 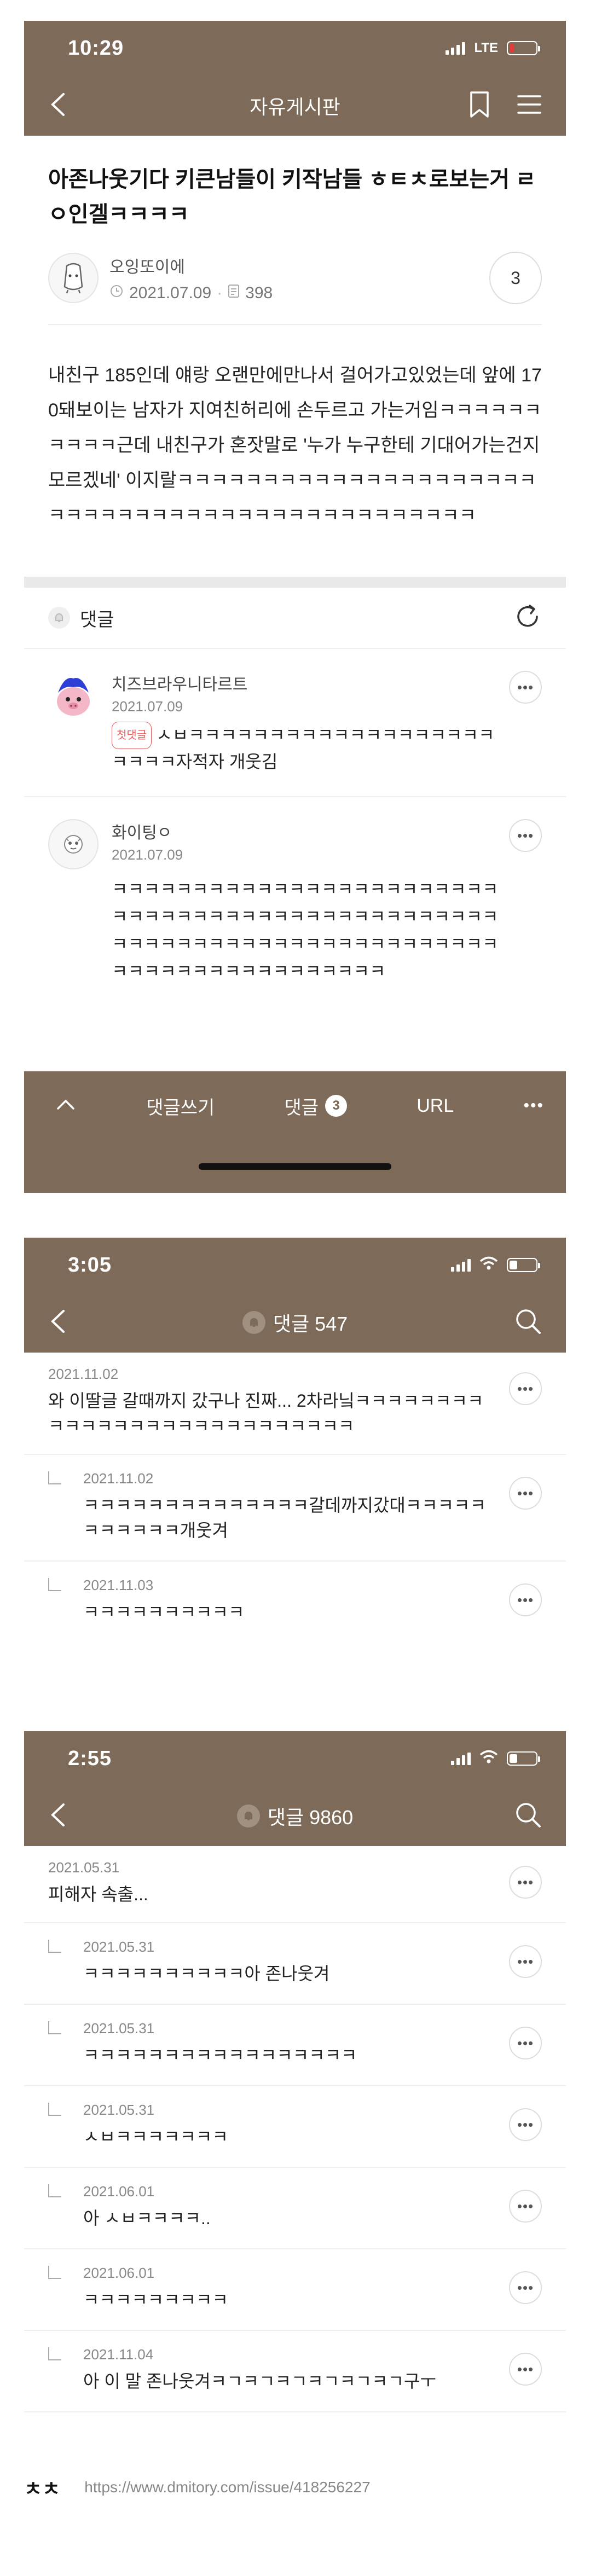 I want to click on menu-icon, so click(x=529, y=106).